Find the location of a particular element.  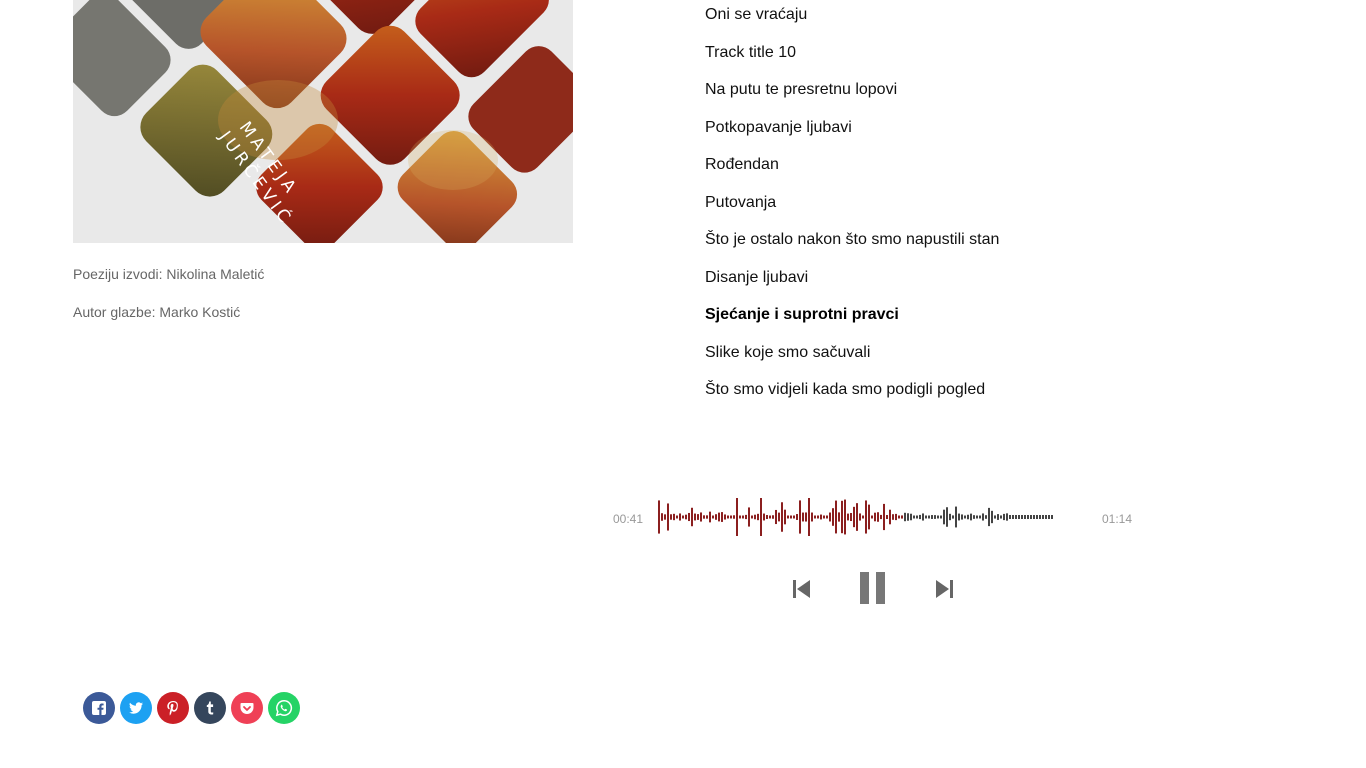

waveform-seekbar is located at coordinates (857, 517).